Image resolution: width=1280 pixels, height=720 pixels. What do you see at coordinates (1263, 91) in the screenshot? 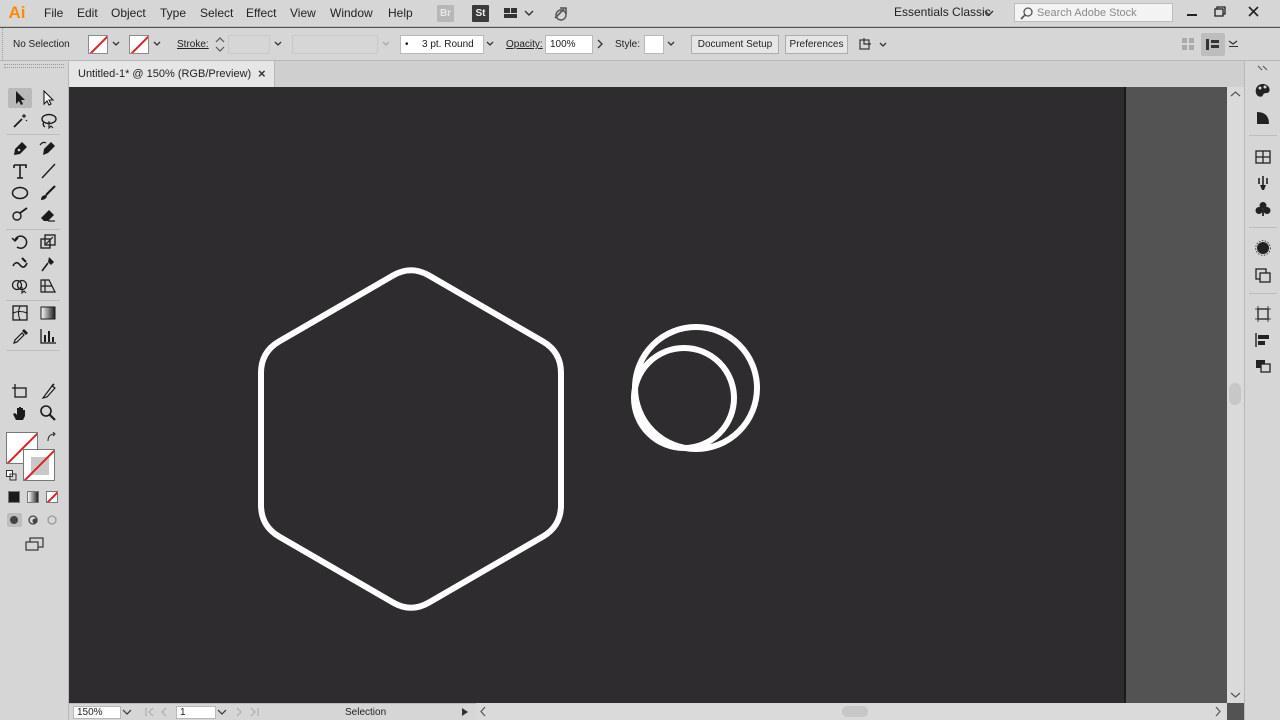
I see `color-panel-button` at bounding box center [1263, 91].